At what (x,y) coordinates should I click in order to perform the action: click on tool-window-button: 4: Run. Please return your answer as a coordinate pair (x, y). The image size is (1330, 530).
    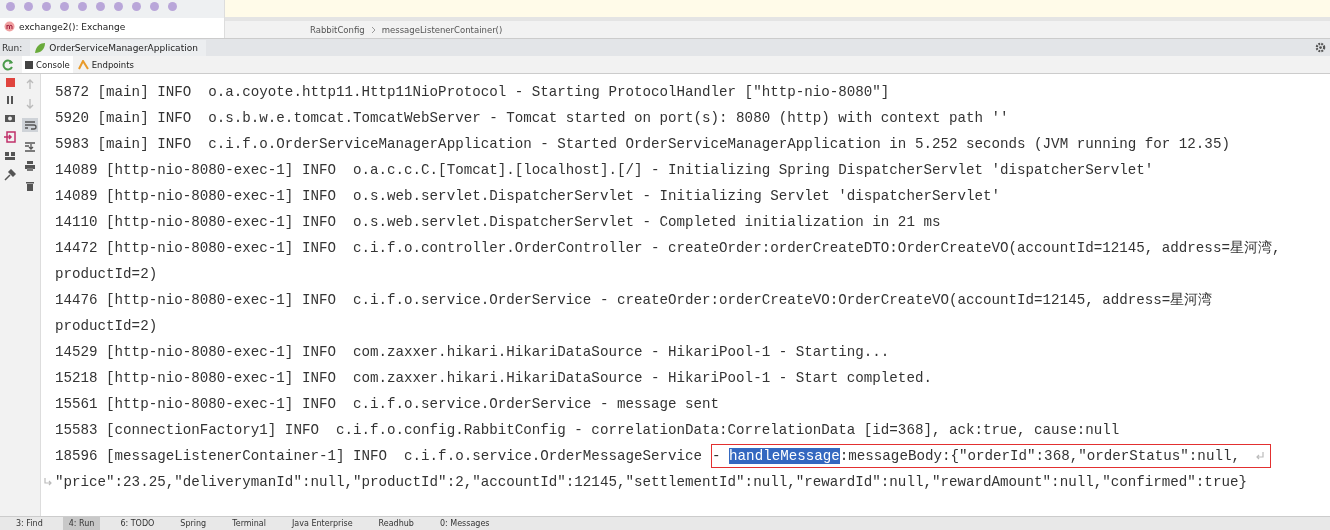
    Looking at the image, I should click on (81, 523).